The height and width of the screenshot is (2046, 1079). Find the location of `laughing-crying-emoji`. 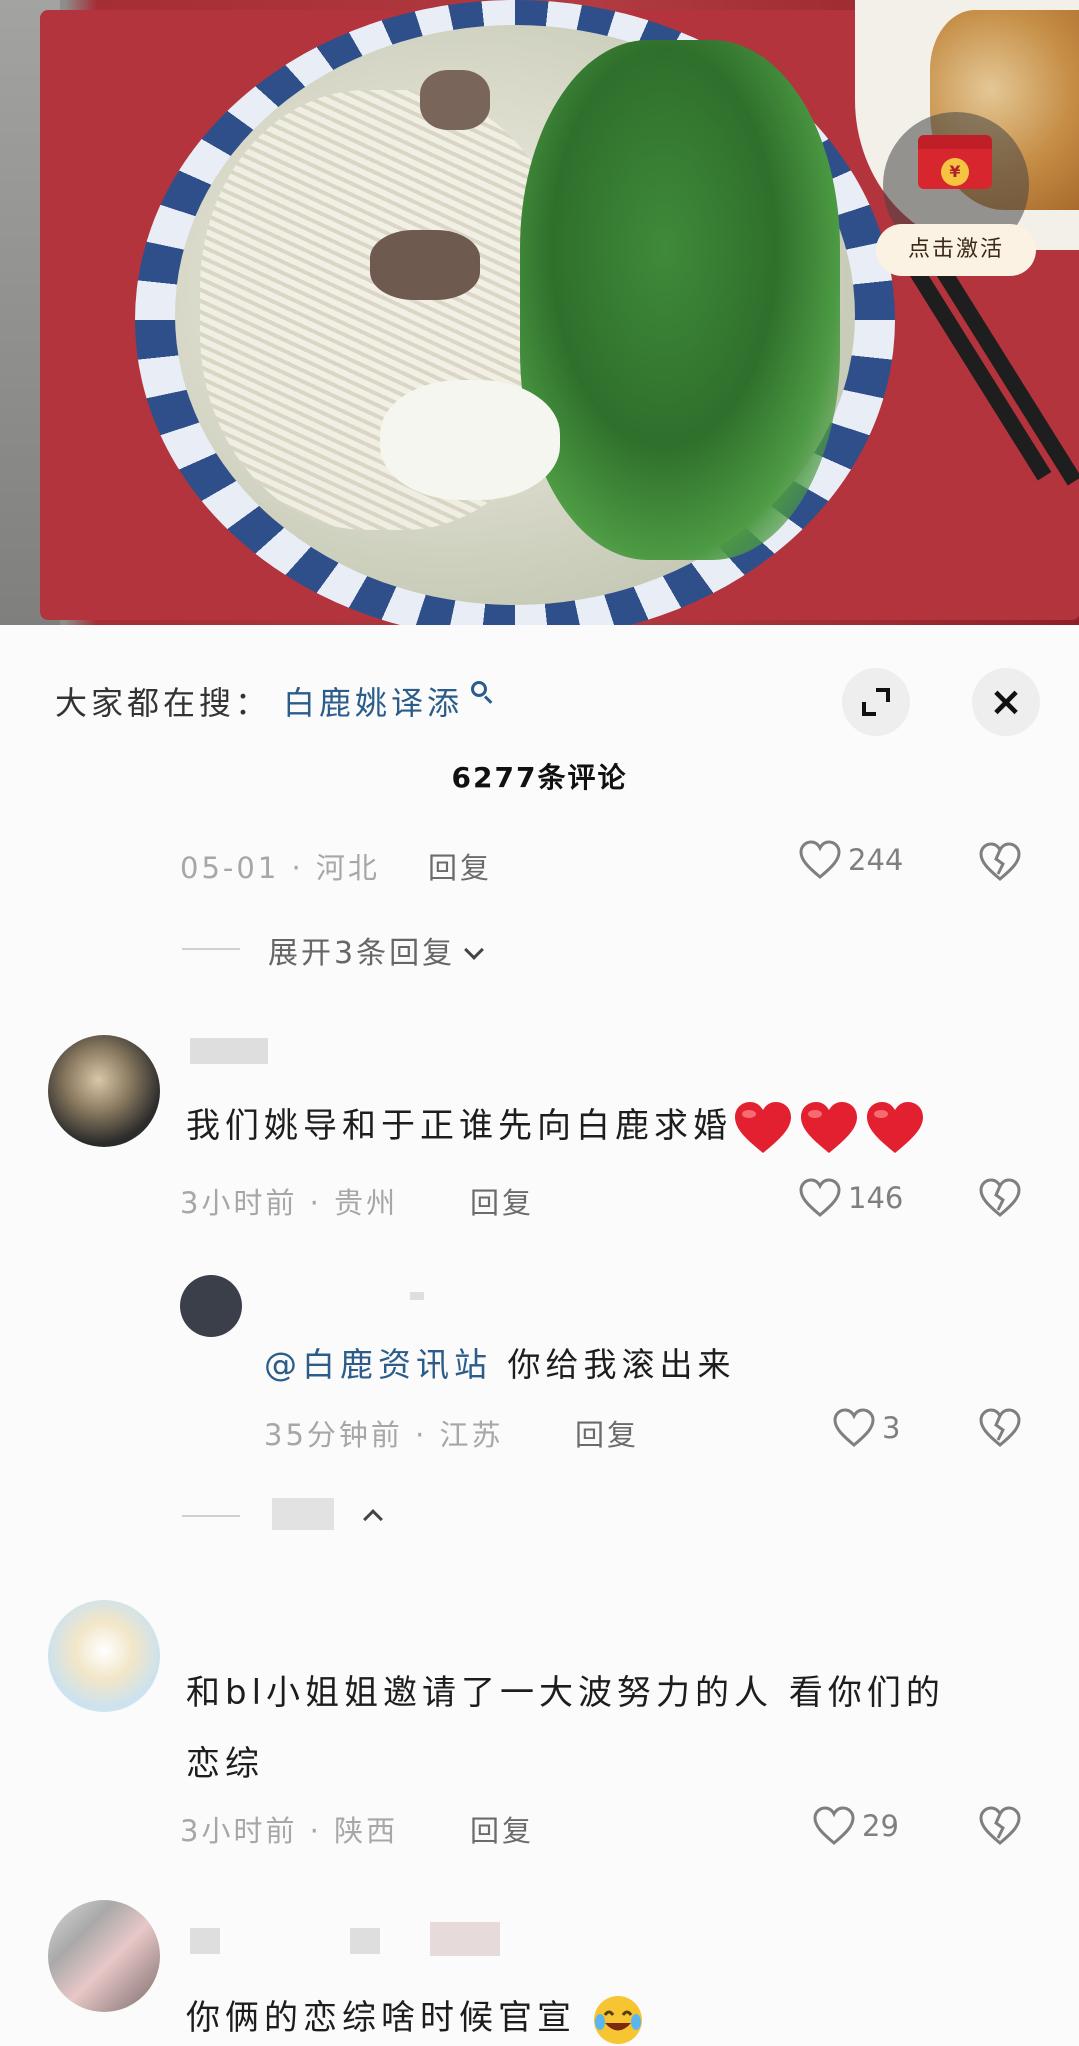

laughing-crying-emoji is located at coordinates (617, 2019).